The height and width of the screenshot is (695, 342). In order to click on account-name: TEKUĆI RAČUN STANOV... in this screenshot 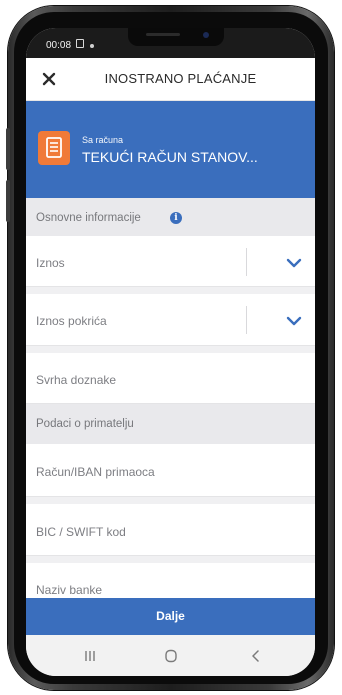, I will do `click(170, 157)`.